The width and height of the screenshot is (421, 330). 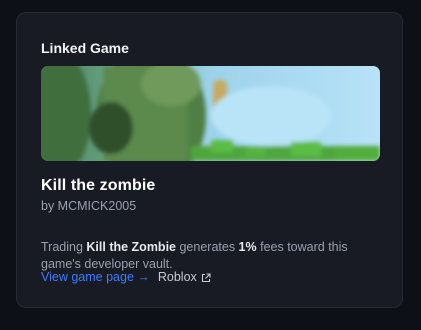 What do you see at coordinates (95, 277) in the screenshot?
I see `view-game-page-link: View game page →` at bounding box center [95, 277].